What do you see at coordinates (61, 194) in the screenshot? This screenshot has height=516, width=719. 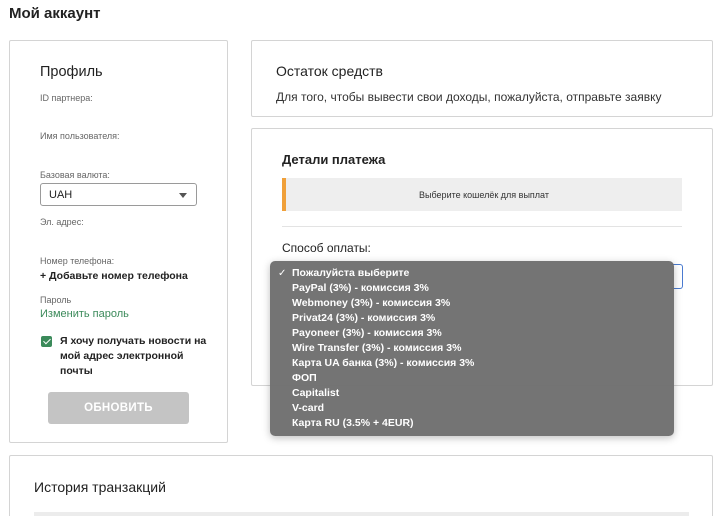 I see `currency-value: UAH` at bounding box center [61, 194].